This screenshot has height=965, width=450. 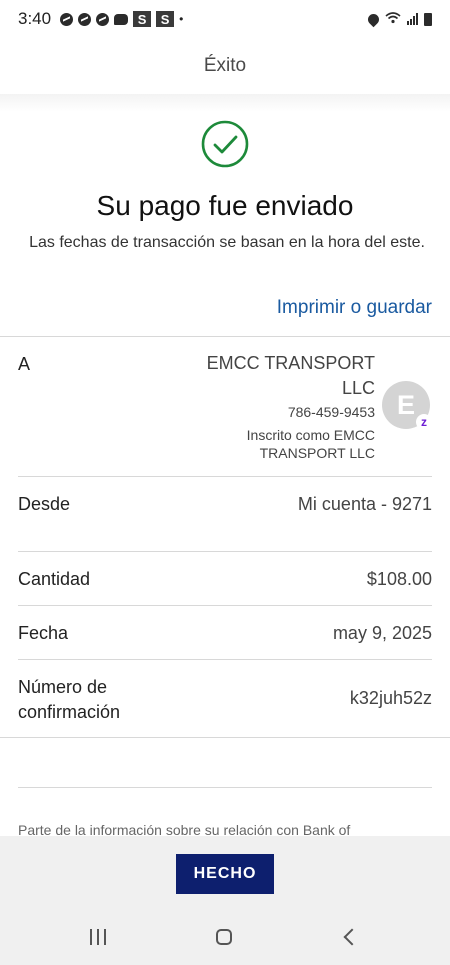 I want to click on confirmation-label: Número de confirmación, so click(x=69, y=699).